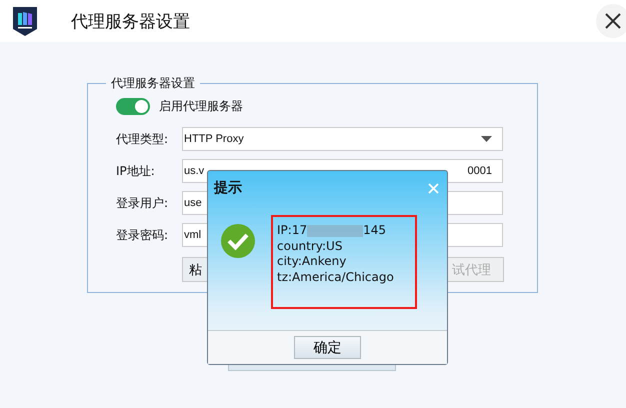  I want to click on toggle-label: 启用代理服务器, so click(201, 106).